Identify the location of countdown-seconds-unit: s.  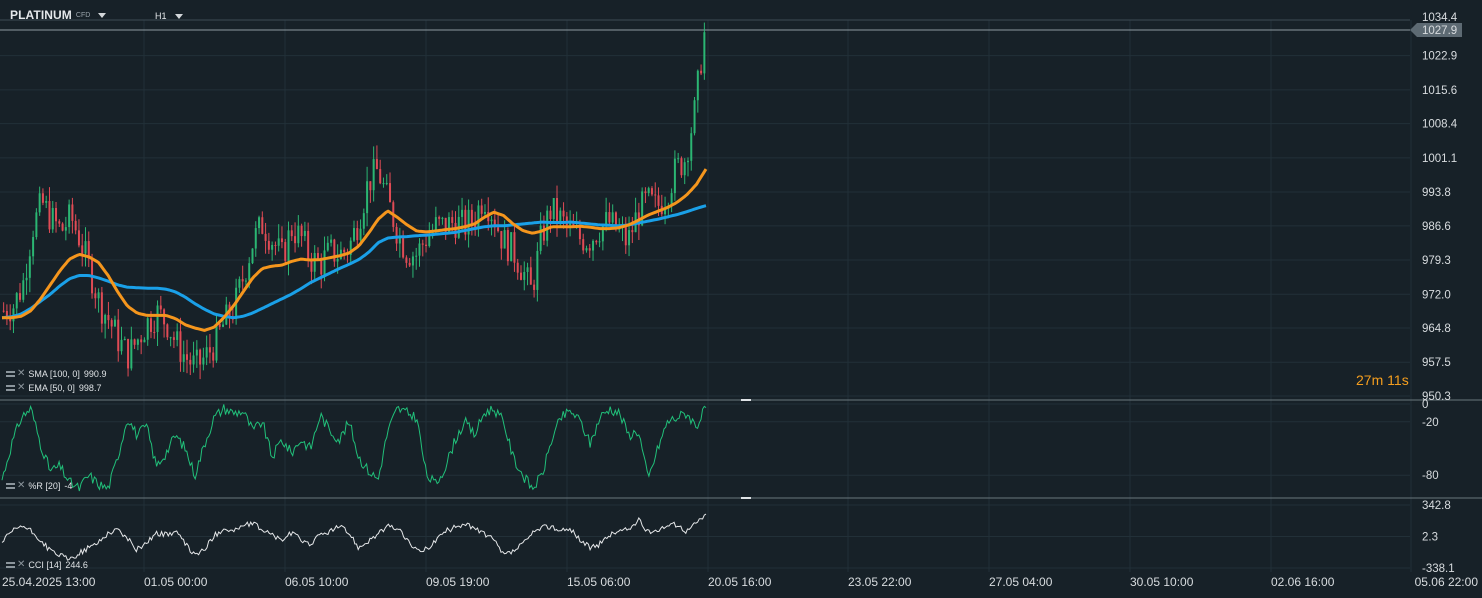
(1405, 380).